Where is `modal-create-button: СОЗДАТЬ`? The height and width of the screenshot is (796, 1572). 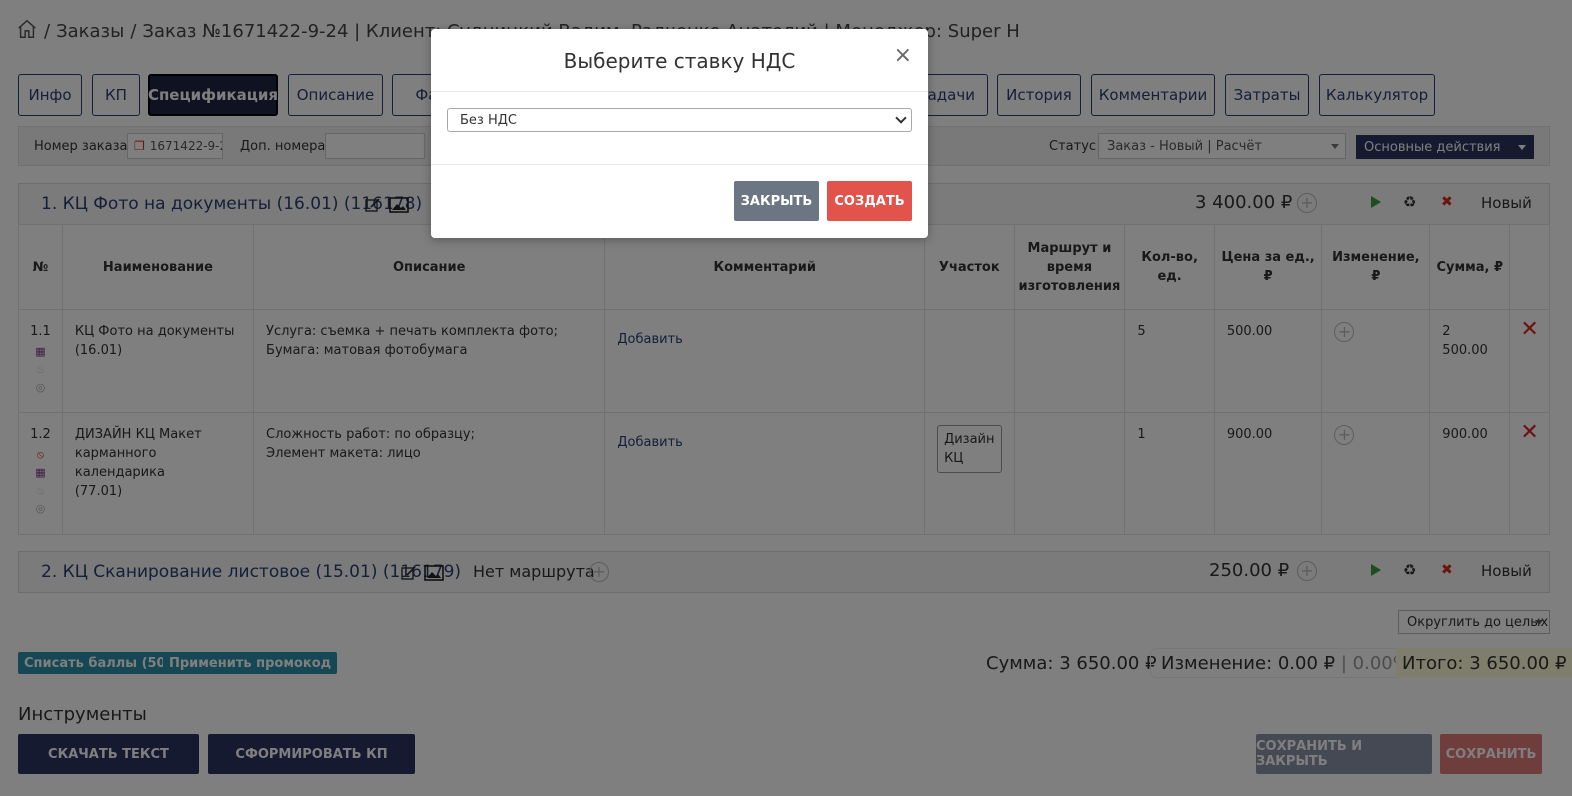
modal-create-button: СОЗДАТЬ is located at coordinates (869, 201).